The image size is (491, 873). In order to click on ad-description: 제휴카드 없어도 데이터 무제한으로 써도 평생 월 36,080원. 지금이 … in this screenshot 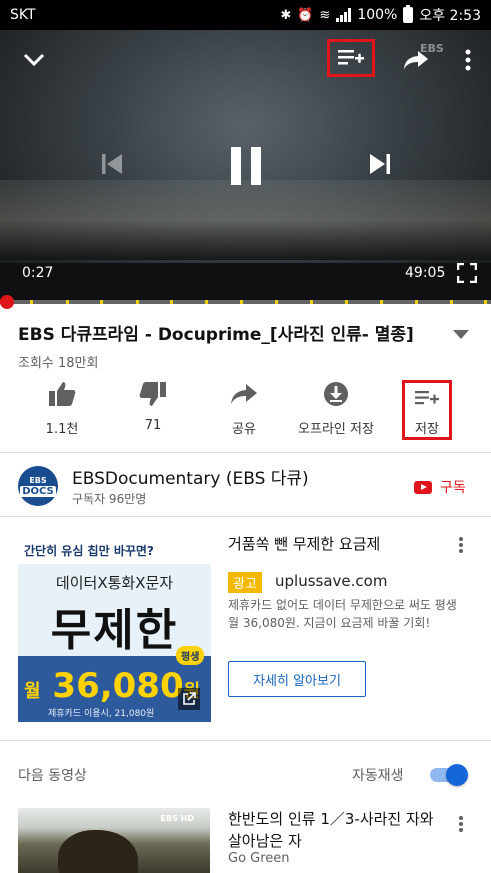, I will do `click(342, 614)`.